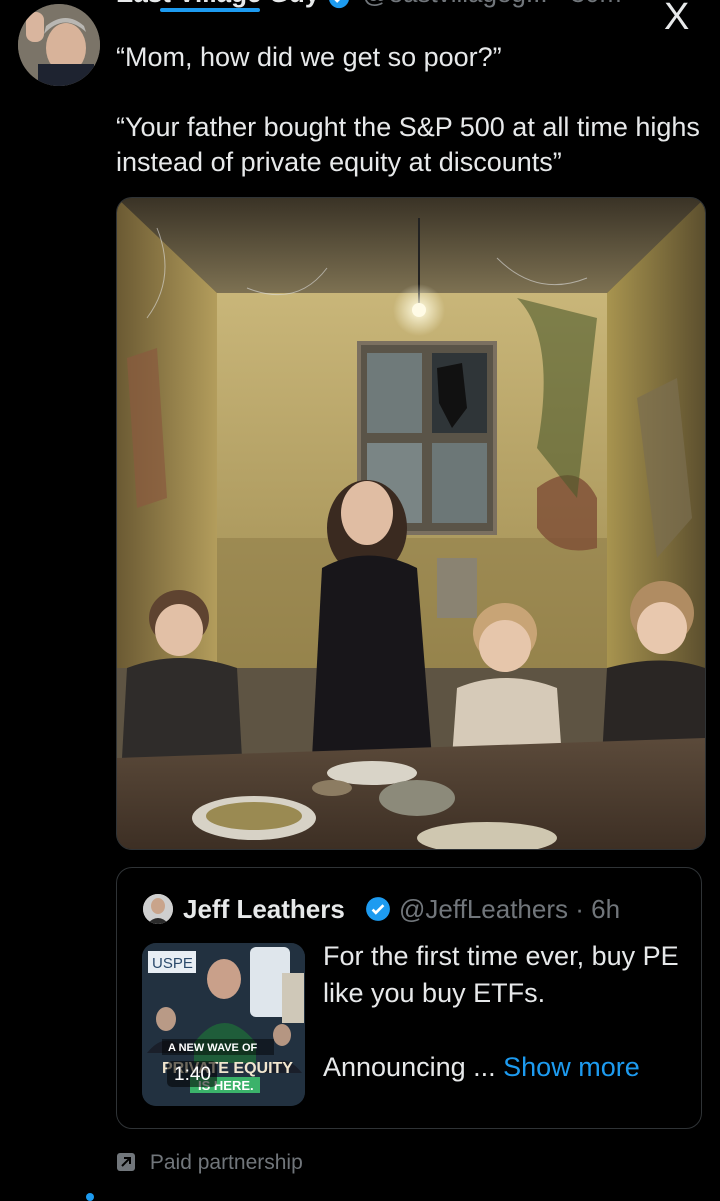  I want to click on close-icon: X, so click(676, 18).